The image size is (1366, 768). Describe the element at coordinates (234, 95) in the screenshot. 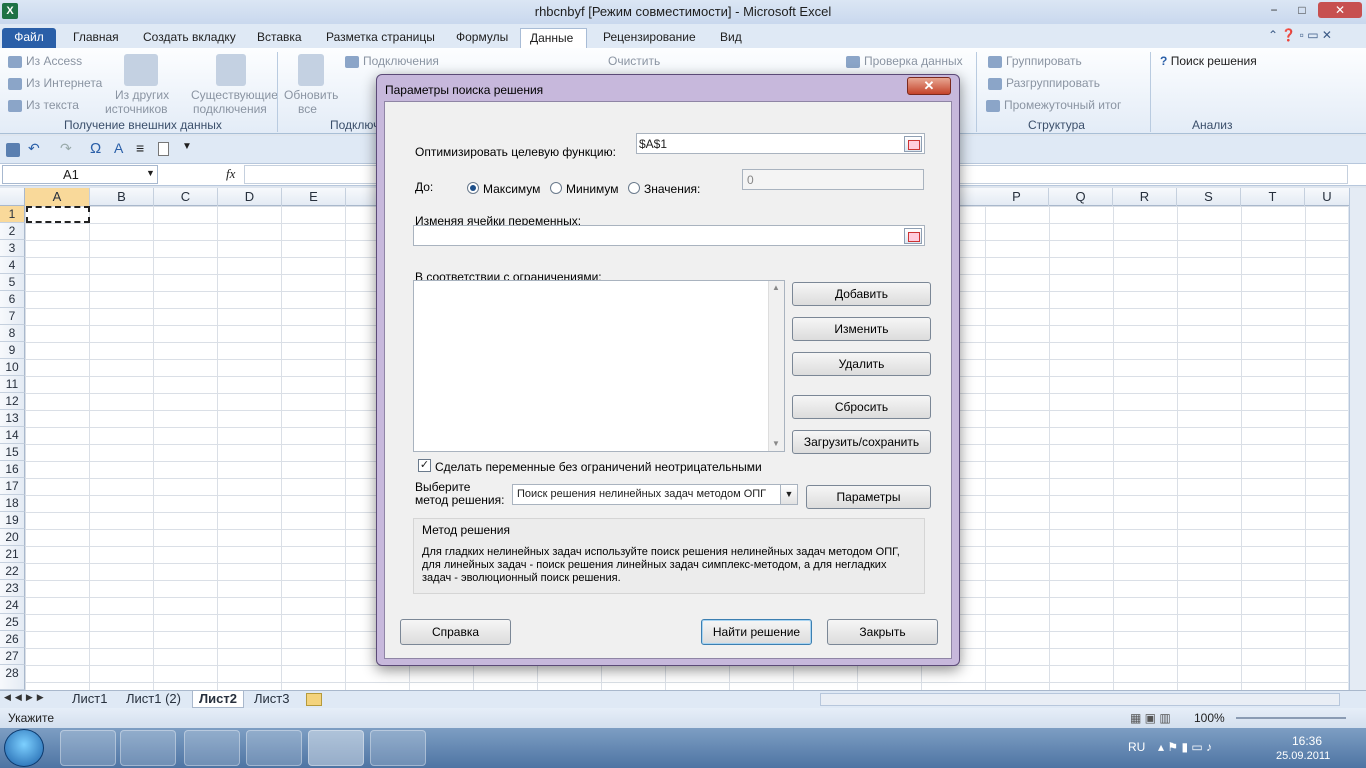

I see `existing-connections-label1: Существующие` at that location.